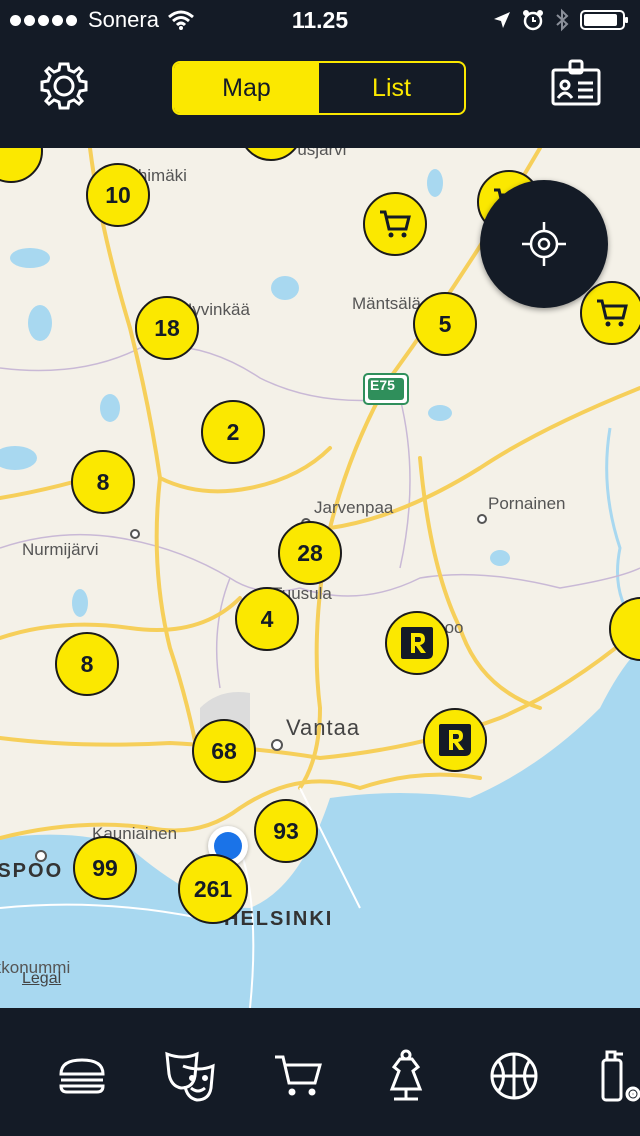  I want to click on category-shopping, so click(298, 1076).